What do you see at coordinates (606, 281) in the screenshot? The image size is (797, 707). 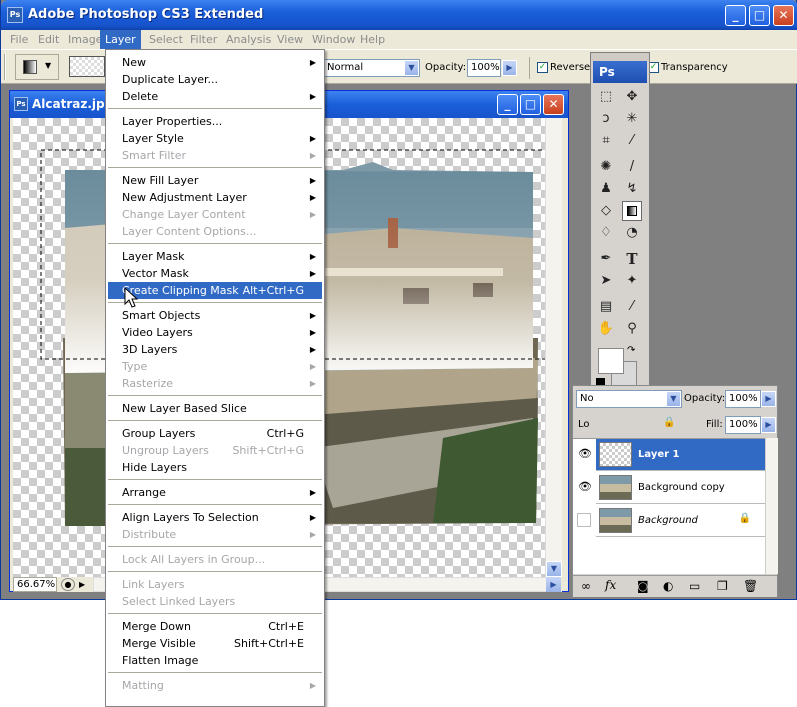 I see `path-selection-tool-icon: ➤` at bounding box center [606, 281].